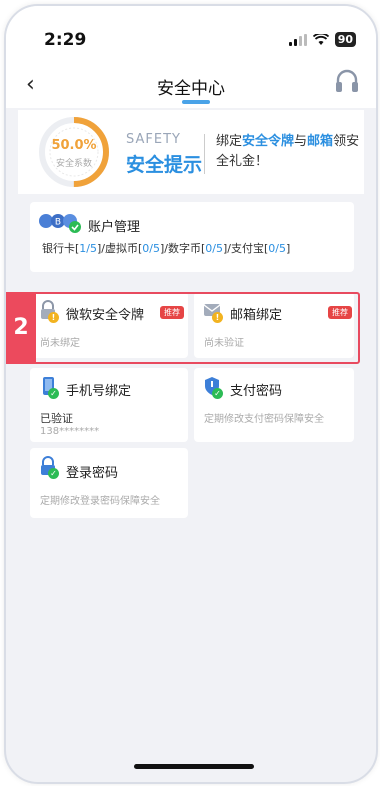 Image resolution: width=380 pixels, height=786 pixels. What do you see at coordinates (166, 248) in the screenshot?
I see `account-summary: 银行卡[1/5]/虚拟币[0/5]/数字币[0/5]/支付宝[0/5]` at bounding box center [166, 248].